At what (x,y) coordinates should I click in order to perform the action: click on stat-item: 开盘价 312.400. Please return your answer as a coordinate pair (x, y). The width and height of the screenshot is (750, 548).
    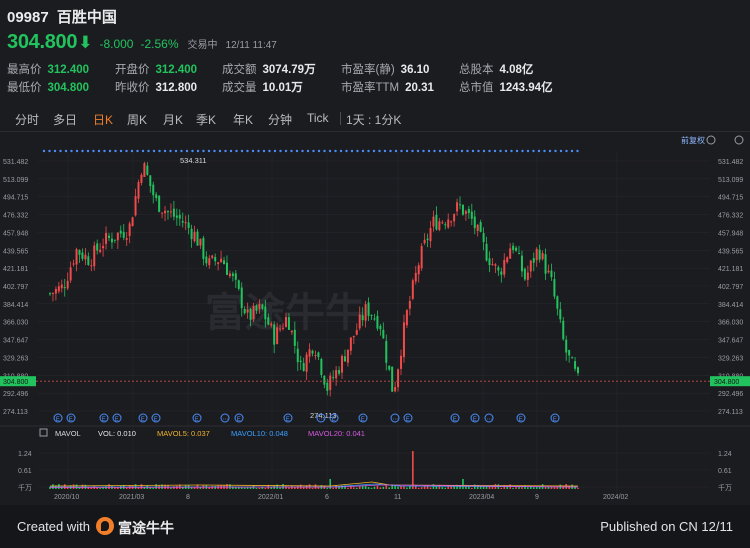
    Looking at the image, I should click on (156, 69).